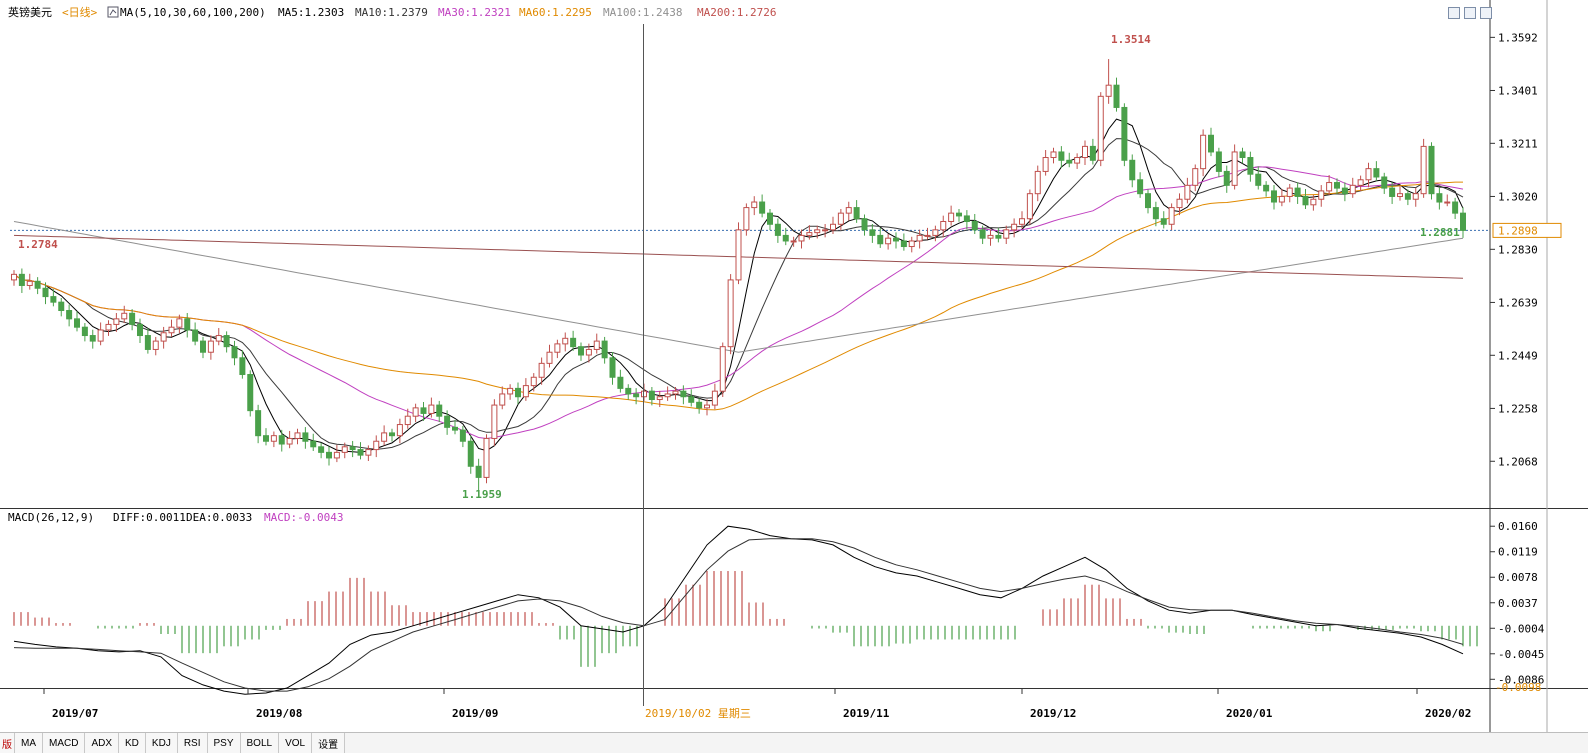 The image size is (1588, 753). Describe the element at coordinates (161, 743) in the screenshot. I see `tab-kdj: KDJ` at that location.